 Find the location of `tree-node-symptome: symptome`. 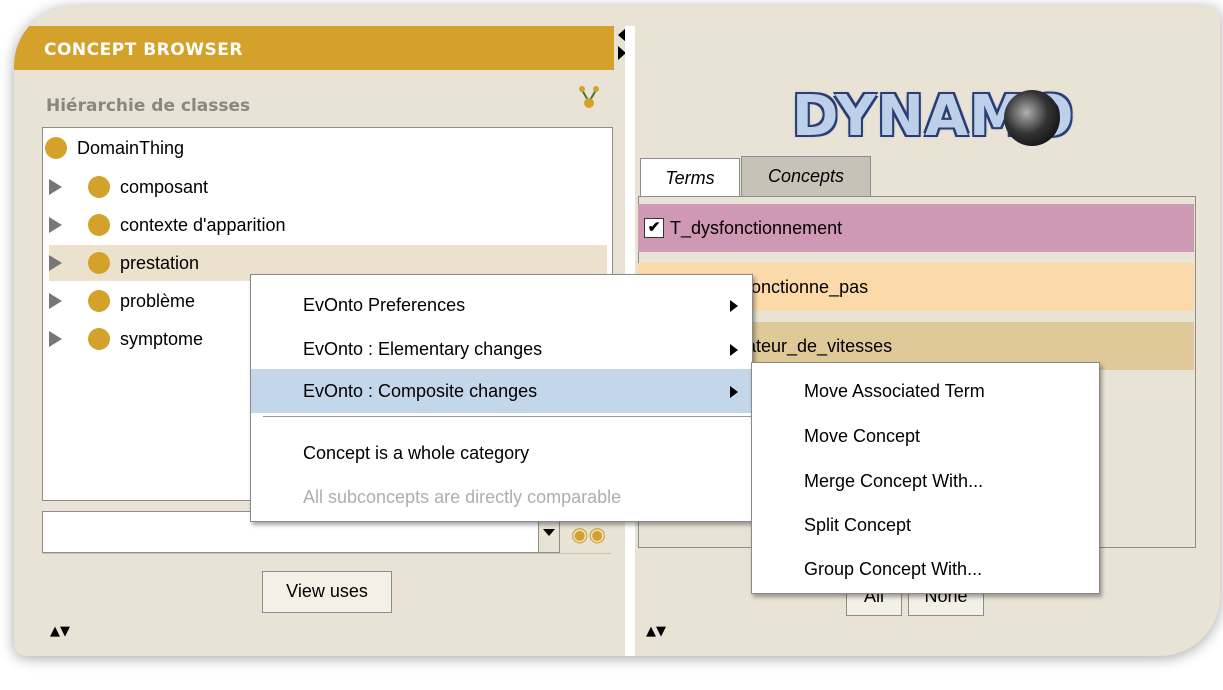

tree-node-symptome: symptome is located at coordinates (126, 339).